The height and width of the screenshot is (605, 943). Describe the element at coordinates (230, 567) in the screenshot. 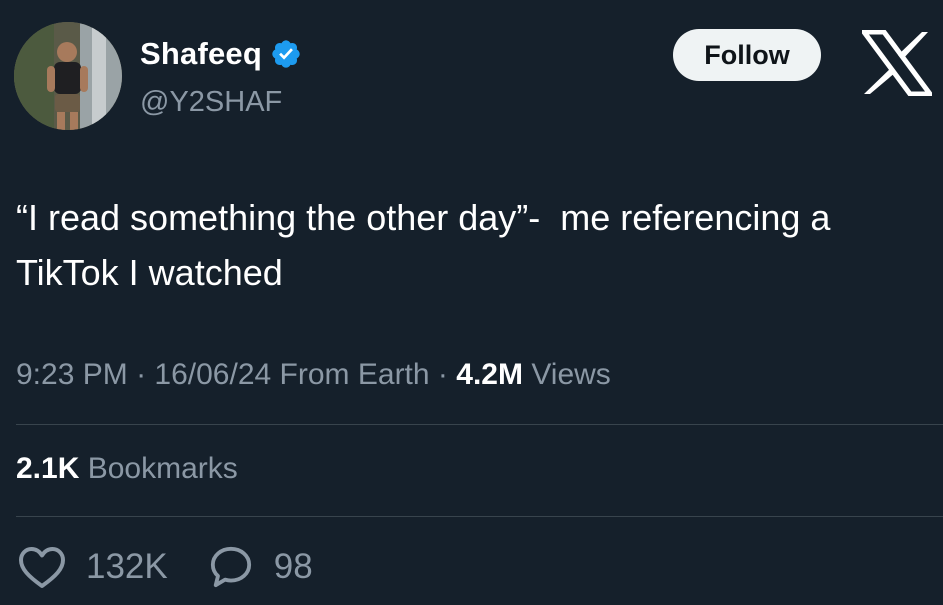

I see `speech-bubble-icon` at that location.